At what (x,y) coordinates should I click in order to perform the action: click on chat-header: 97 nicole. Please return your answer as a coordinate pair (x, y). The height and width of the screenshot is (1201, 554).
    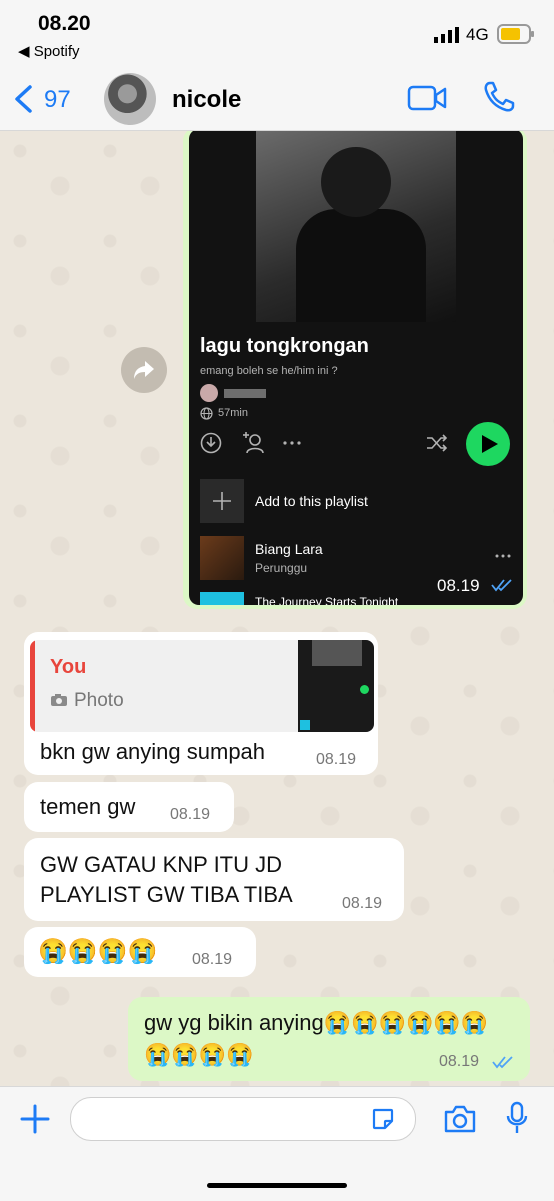
    Looking at the image, I should click on (277, 101).